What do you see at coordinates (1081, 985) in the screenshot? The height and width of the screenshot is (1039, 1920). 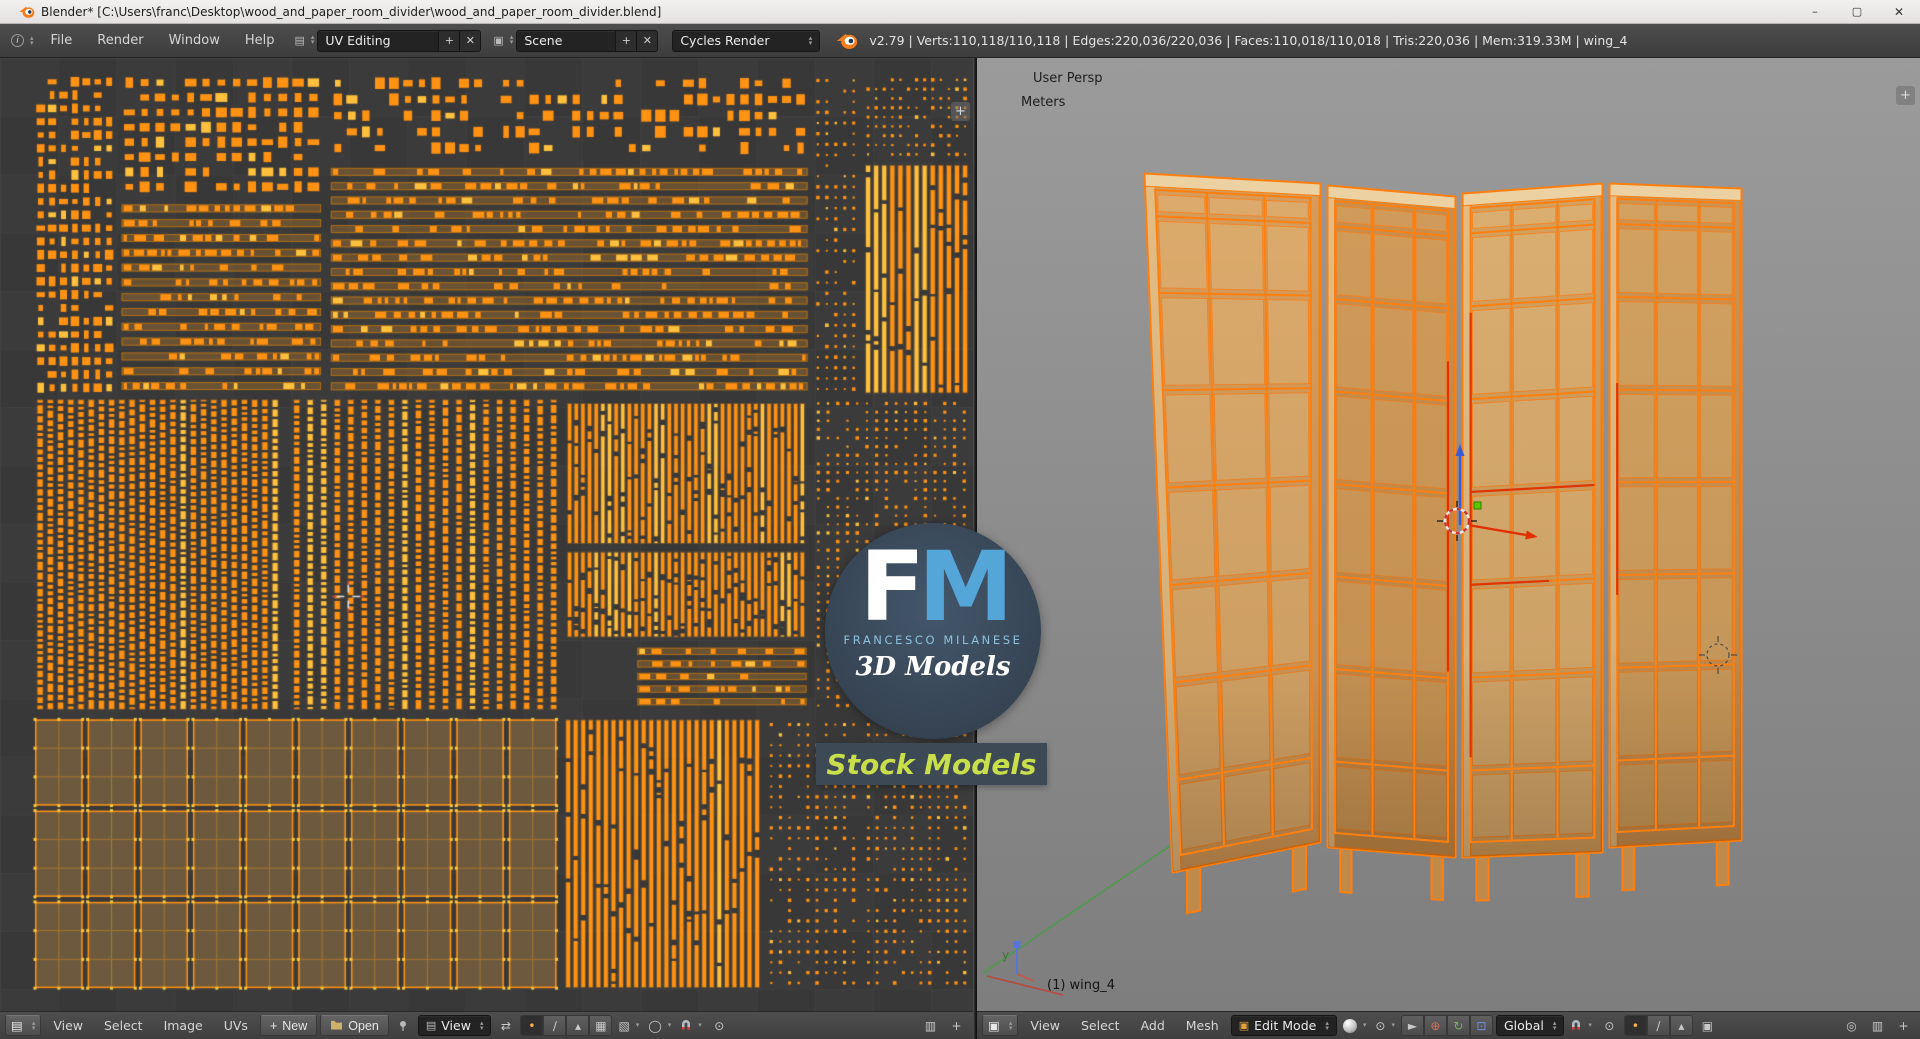 I see `active-object-label: (1) wing_4` at bounding box center [1081, 985].